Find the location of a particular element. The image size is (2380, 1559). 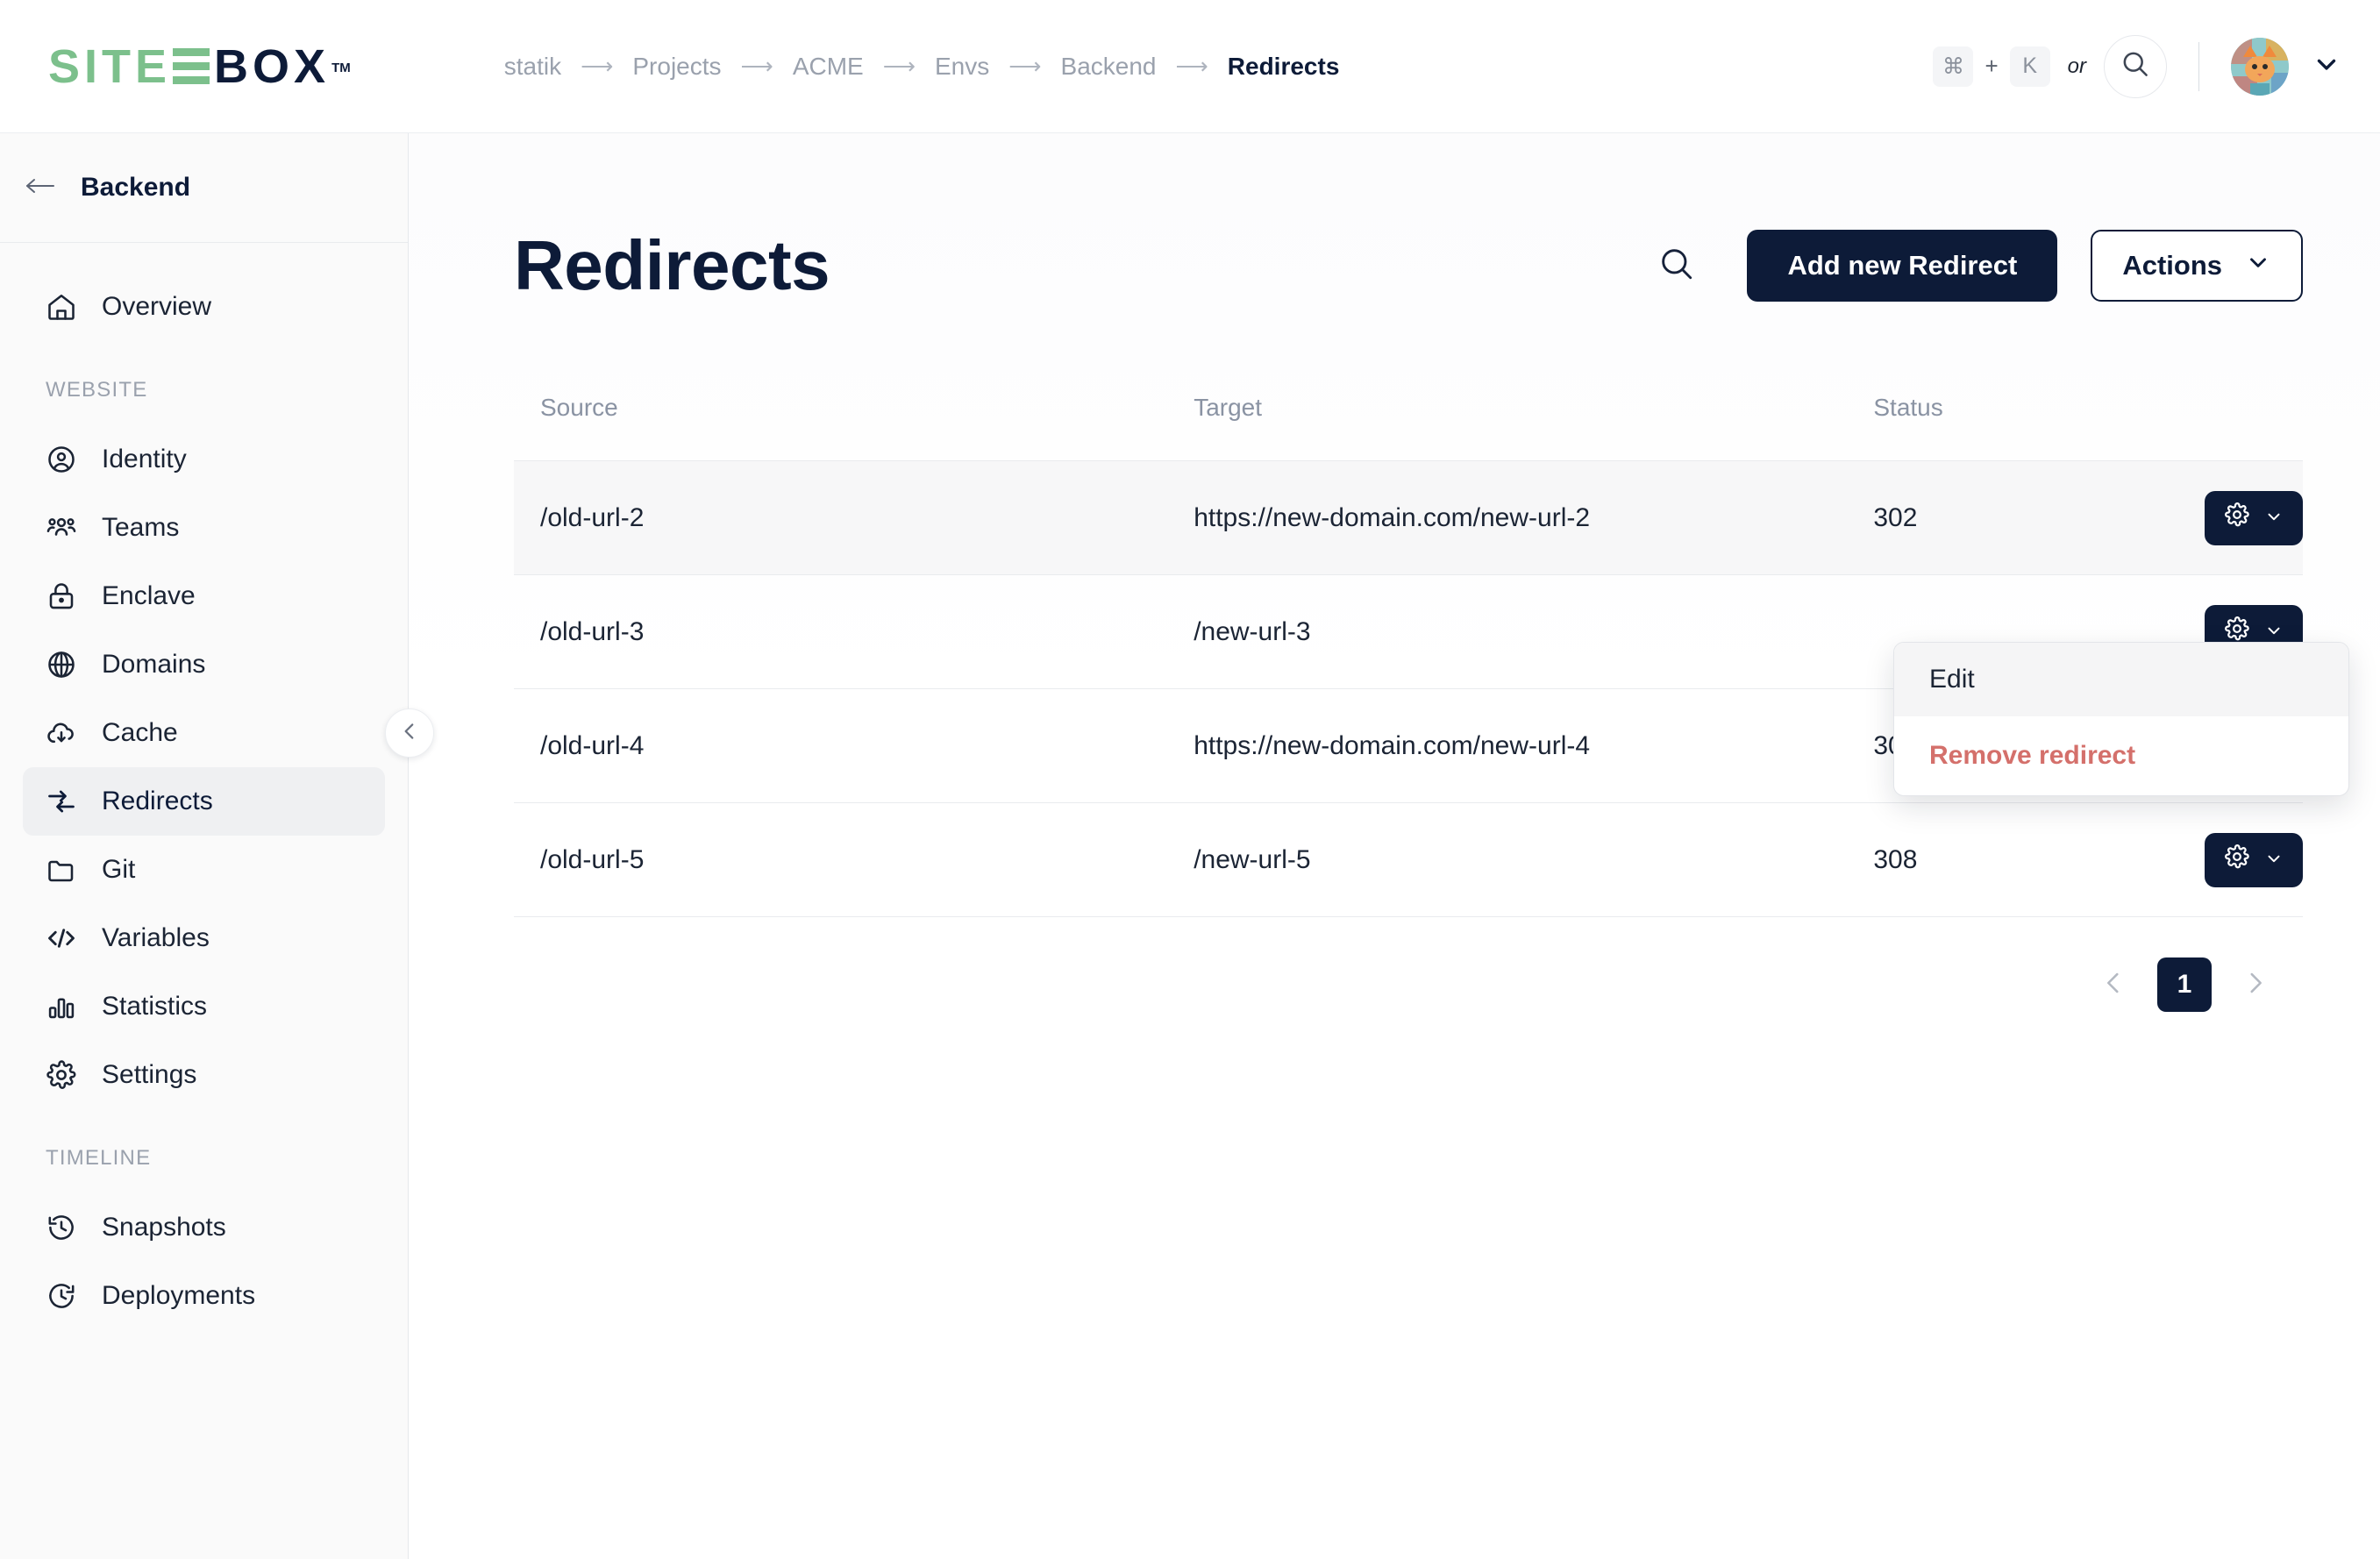

sidebar-item-snapshots: Snapshots is located at coordinates (204, 1227).